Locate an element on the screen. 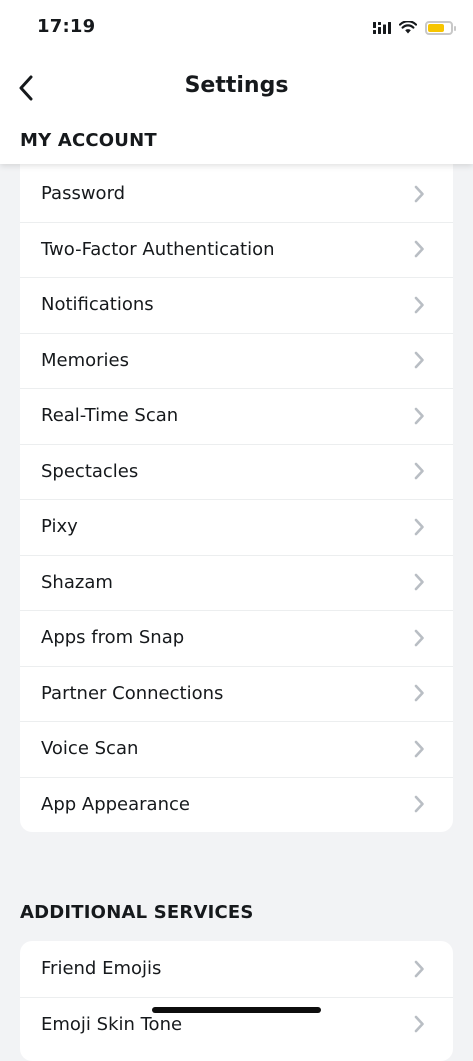  page-title: Settings is located at coordinates (236, 85).